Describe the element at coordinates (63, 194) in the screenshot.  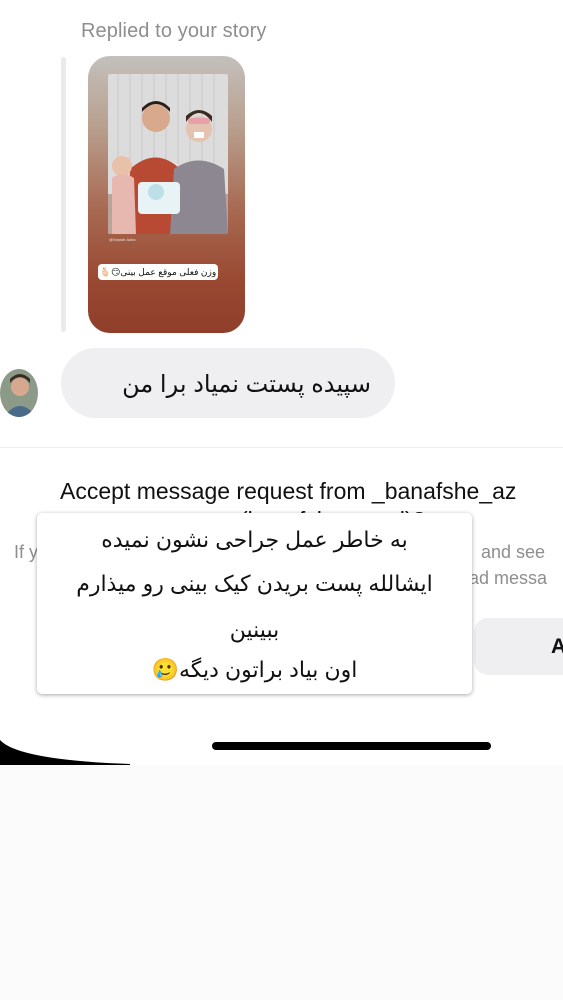
I see `reply-quote-bar` at that location.